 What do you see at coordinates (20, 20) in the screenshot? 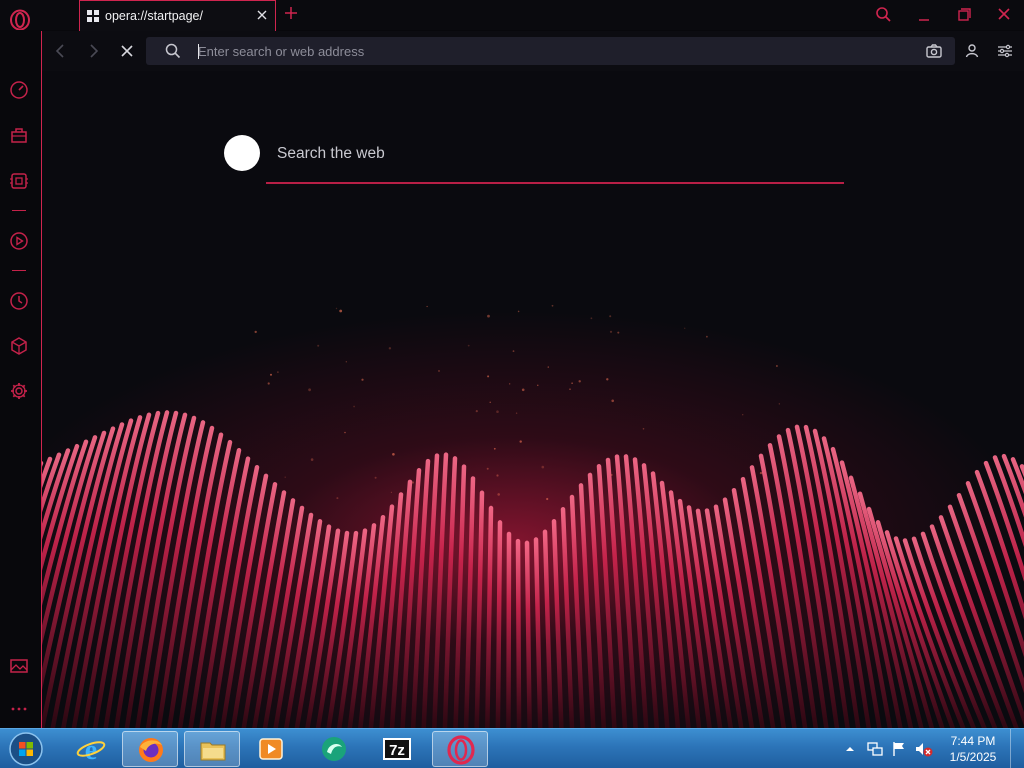
I see `opera-menu-icon` at bounding box center [20, 20].